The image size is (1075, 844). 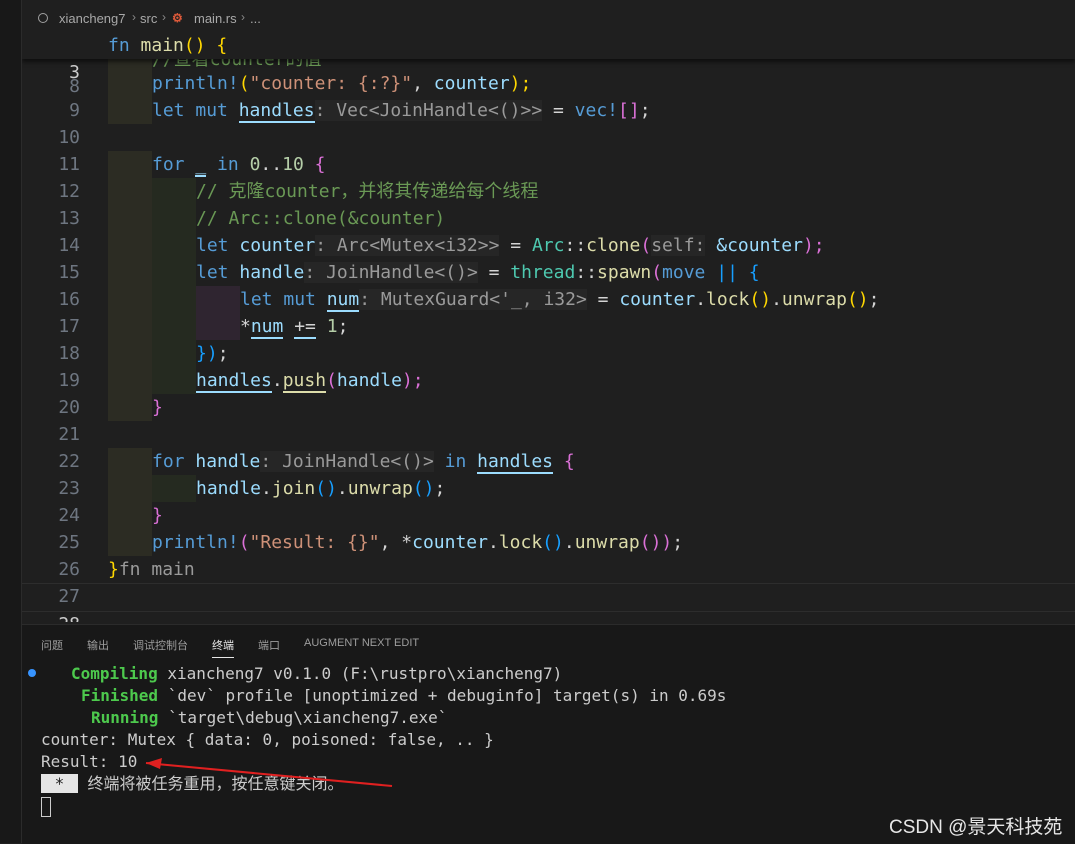 I want to click on token: , *, so click(x=396, y=542).